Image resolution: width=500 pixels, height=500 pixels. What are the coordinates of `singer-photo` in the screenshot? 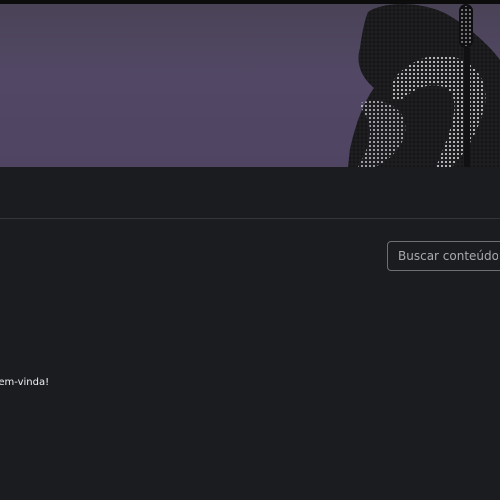 It's located at (424, 85).